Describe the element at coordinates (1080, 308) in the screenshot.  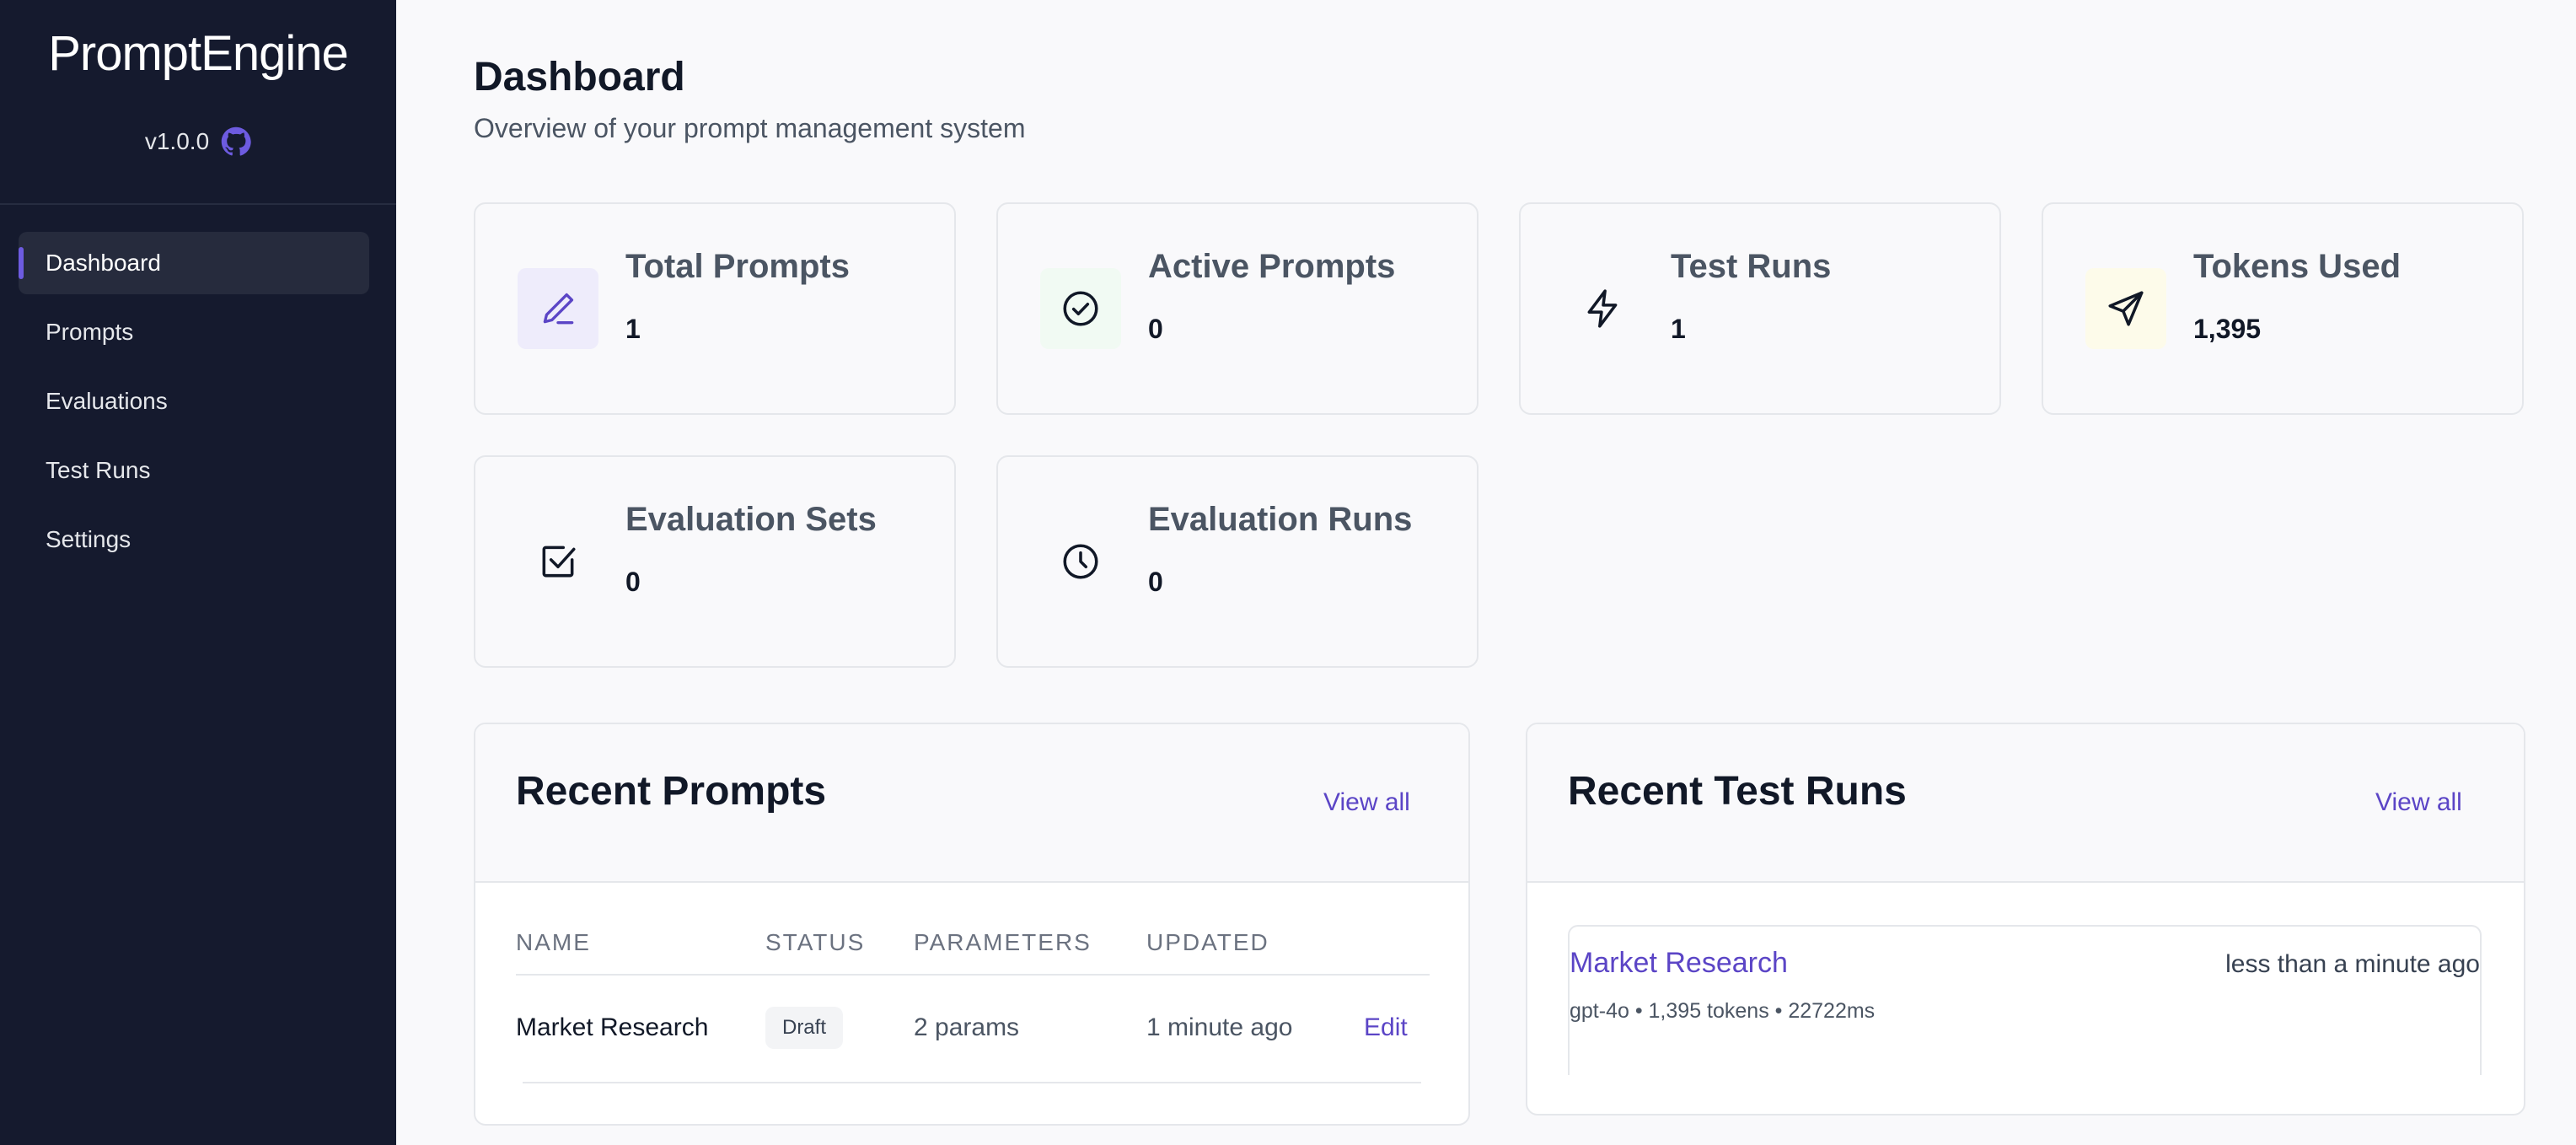
I see `check-circle-icon` at that location.